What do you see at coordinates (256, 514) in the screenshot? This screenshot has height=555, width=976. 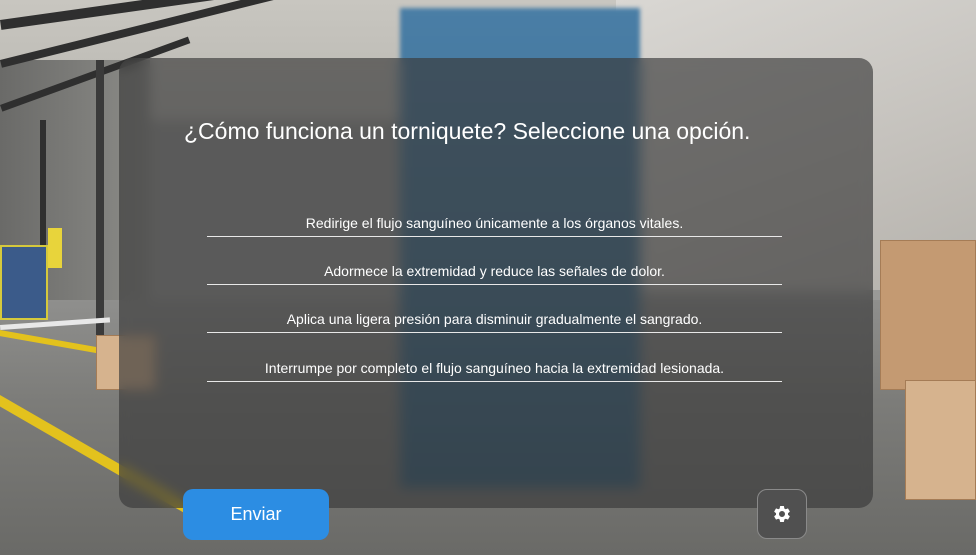 I see `submit-button: Enviar` at bounding box center [256, 514].